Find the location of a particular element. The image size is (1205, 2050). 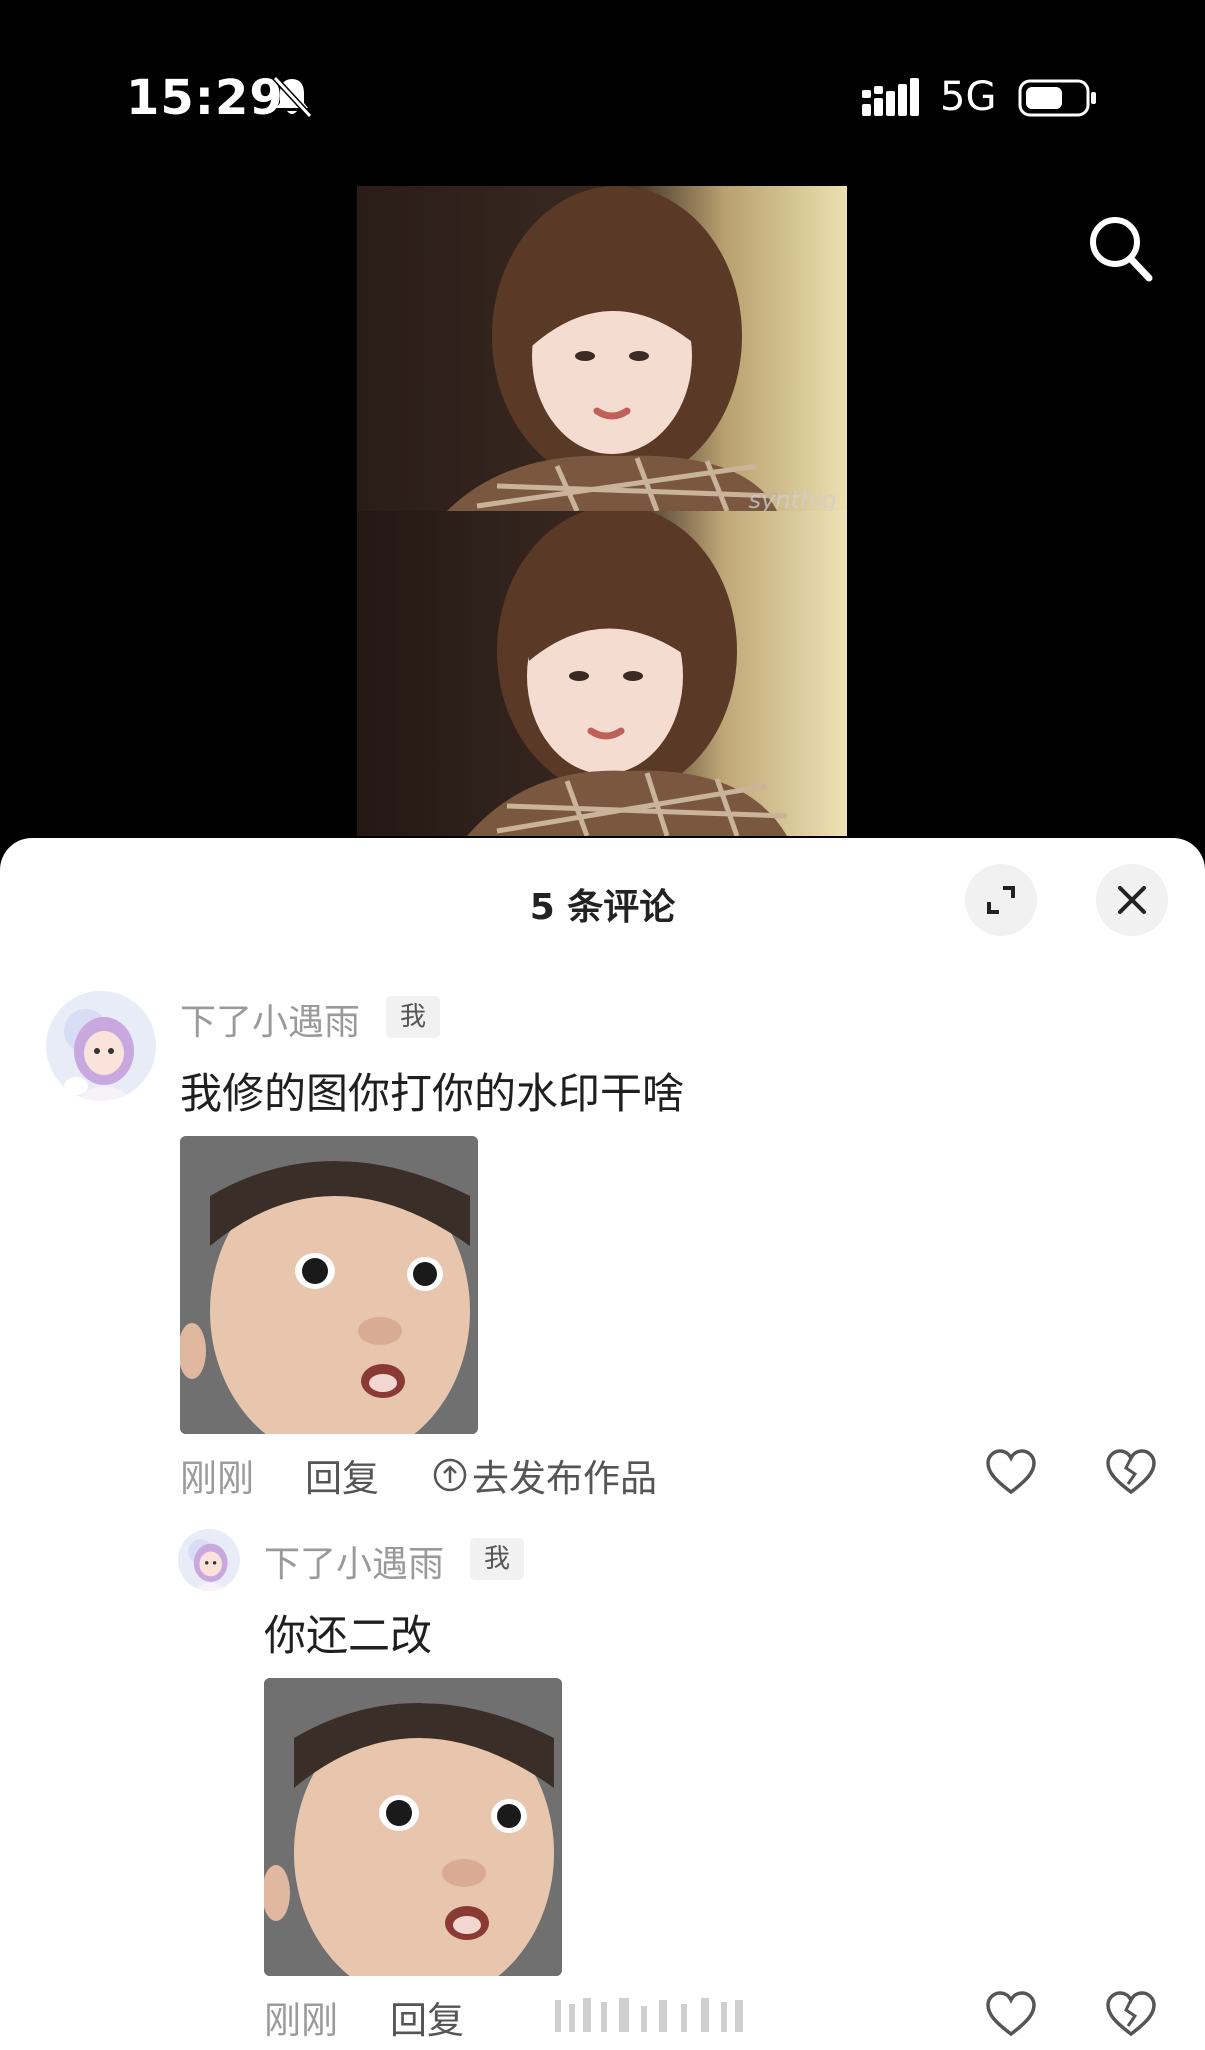

status-bar: 15:29 5G is located at coordinates (602, 80).